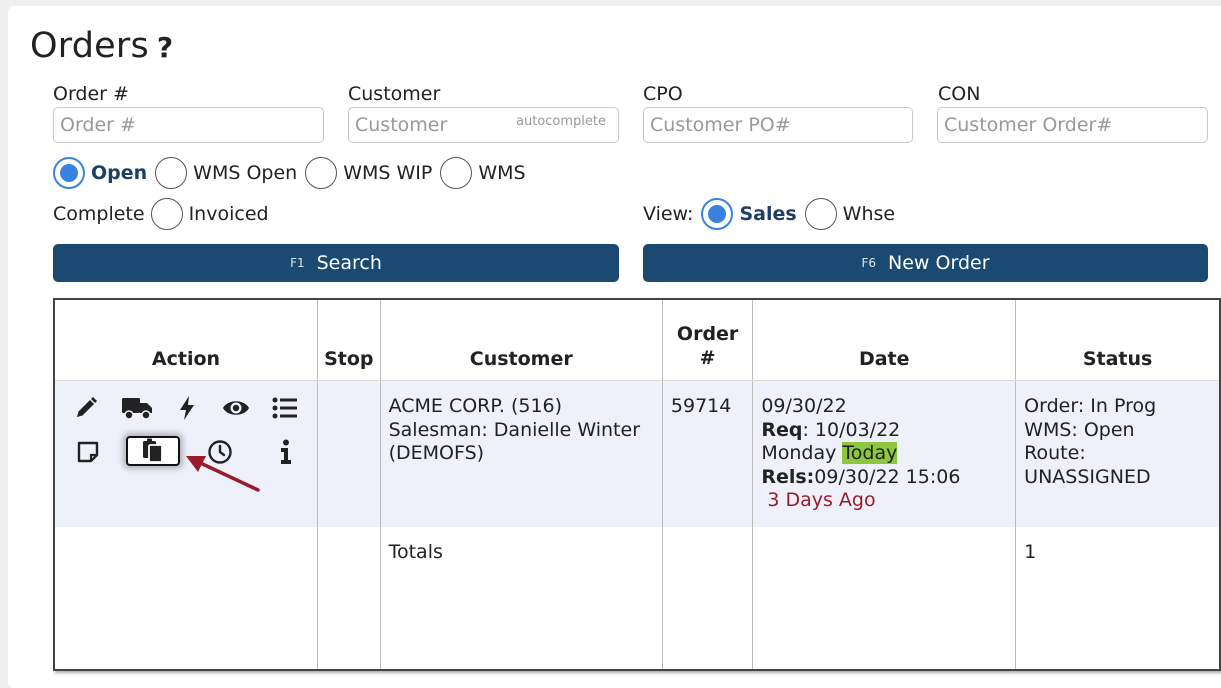 This screenshot has height=688, width=1221. Describe the element at coordinates (799, 453) in the screenshot. I see `weekday: Monday` at that location.